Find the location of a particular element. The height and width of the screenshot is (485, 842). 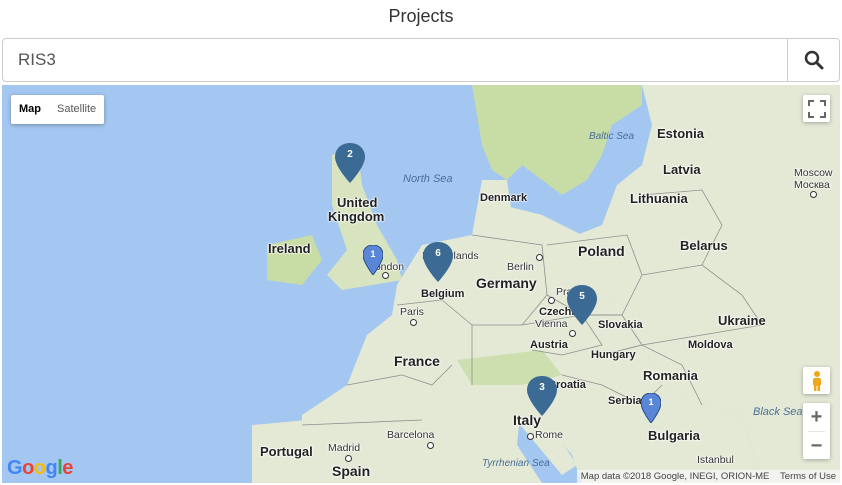

map-type-control: Map Satellite is located at coordinates (58, 109).